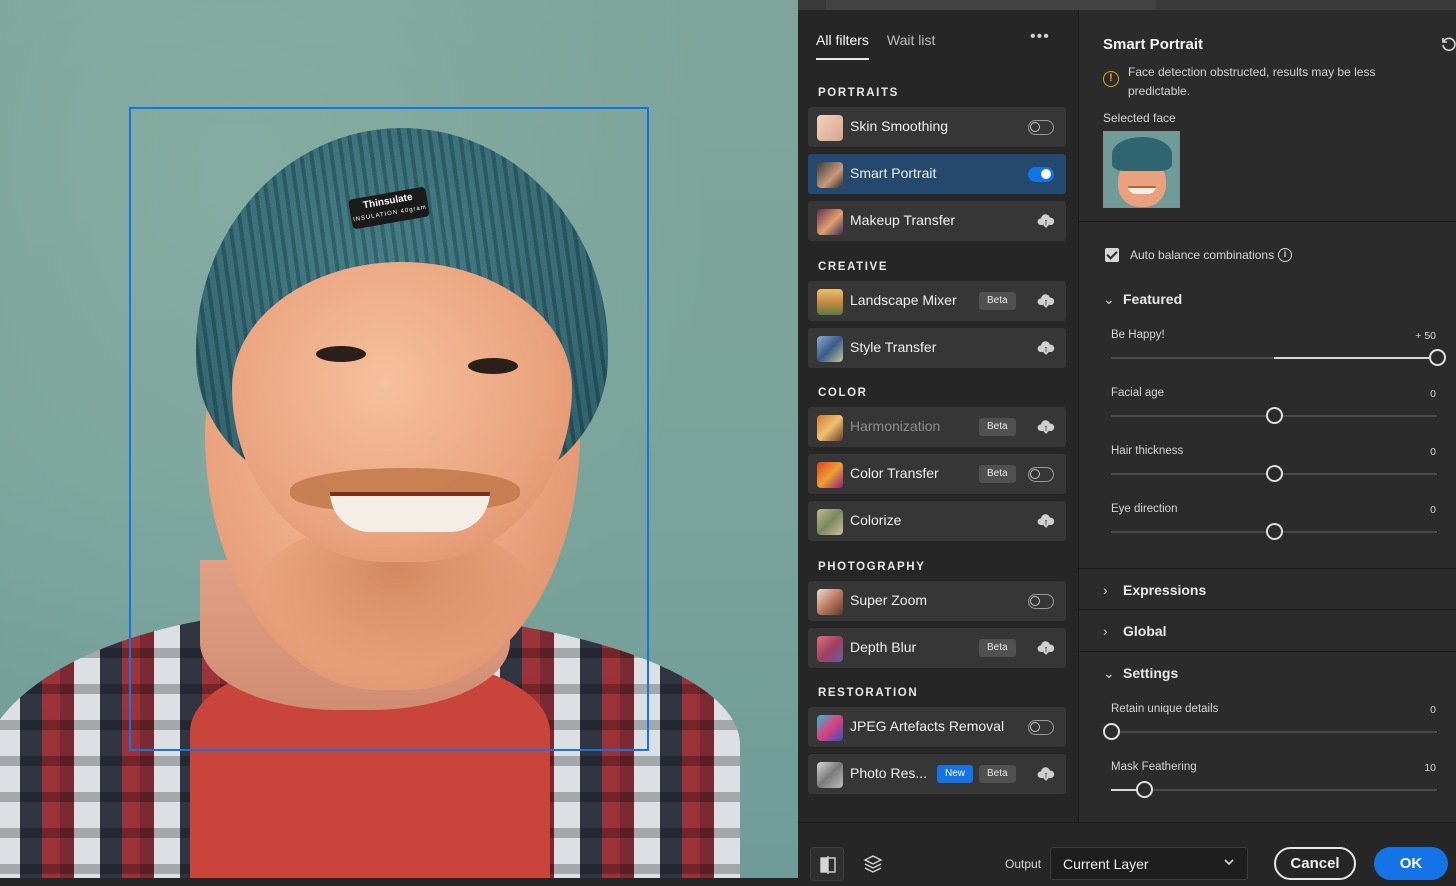 Image resolution: width=1456 pixels, height=886 pixels. I want to click on chevron-down-icon: ⌄, so click(1109, 673).